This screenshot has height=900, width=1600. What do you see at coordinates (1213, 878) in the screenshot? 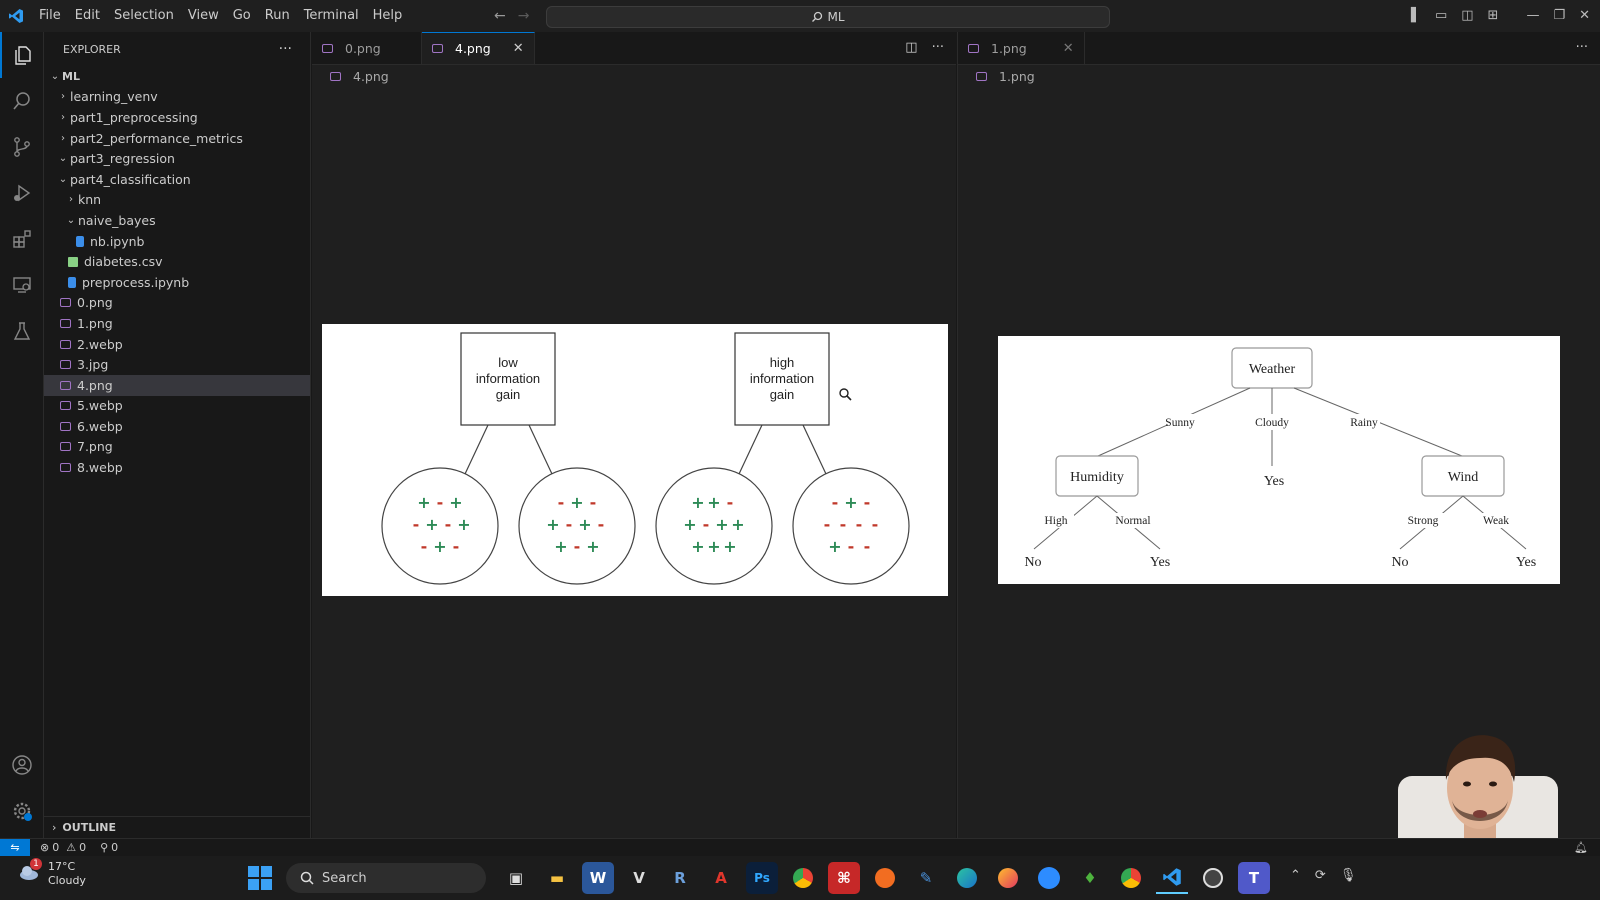
I see `github-desktop-icon` at bounding box center [1213, 878].